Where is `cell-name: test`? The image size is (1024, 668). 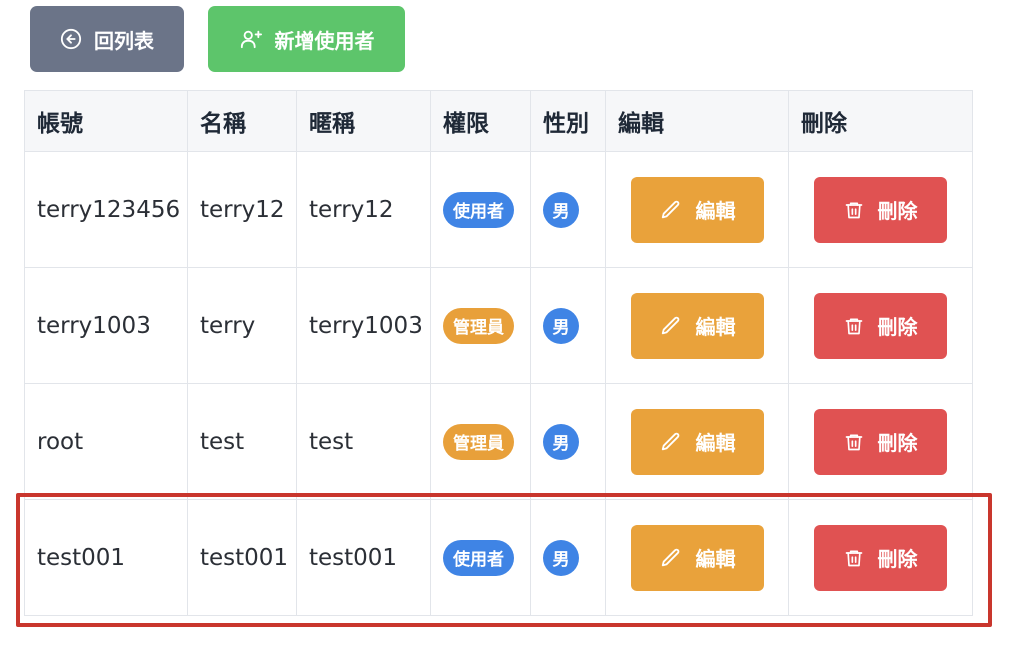
cell-name: test is located at coordinates (242, 441).